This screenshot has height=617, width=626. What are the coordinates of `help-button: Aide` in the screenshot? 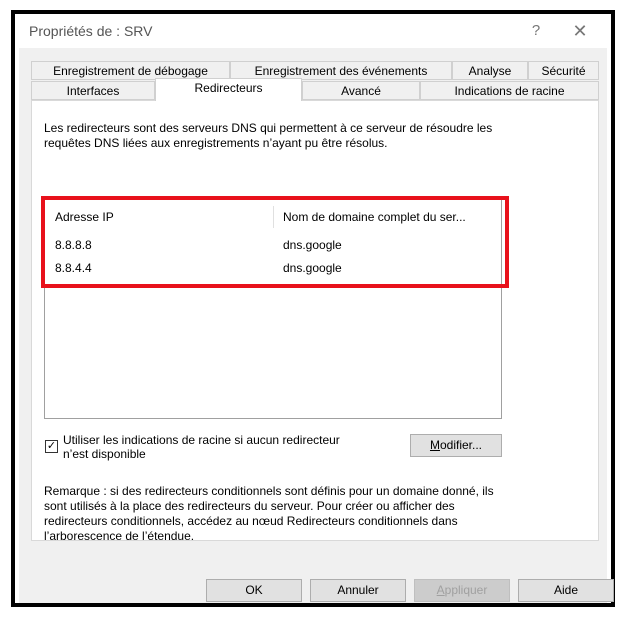 It's located at (566, 590).